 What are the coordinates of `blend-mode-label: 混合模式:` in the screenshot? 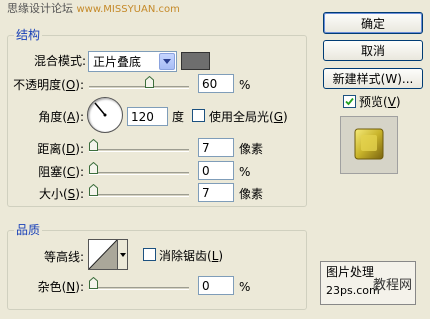 It's located at (59, 61).